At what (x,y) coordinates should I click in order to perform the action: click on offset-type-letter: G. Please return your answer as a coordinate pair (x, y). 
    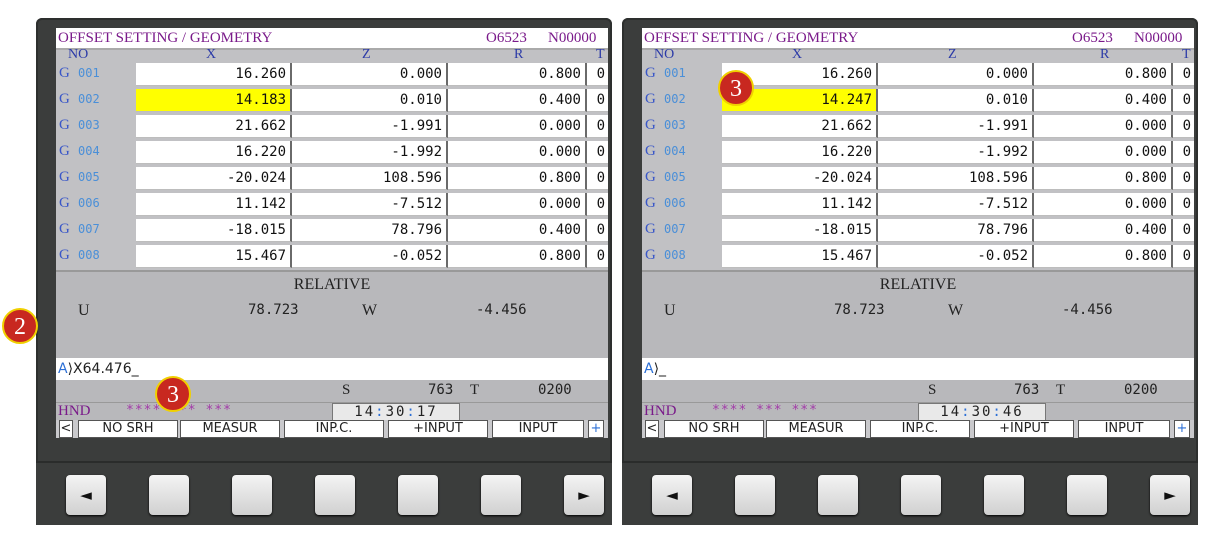
    Looking at the image, I should click on (650, 229).